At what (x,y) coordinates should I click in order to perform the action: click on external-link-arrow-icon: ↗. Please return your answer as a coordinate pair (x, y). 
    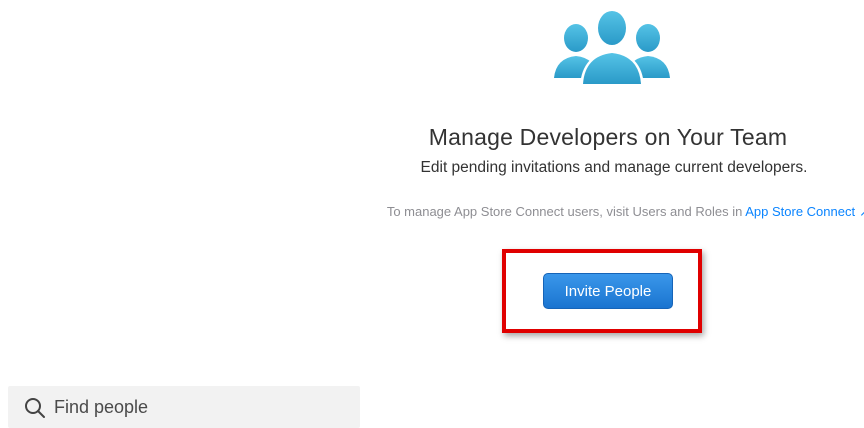
    Looking at the image, I should click on (861, 211).